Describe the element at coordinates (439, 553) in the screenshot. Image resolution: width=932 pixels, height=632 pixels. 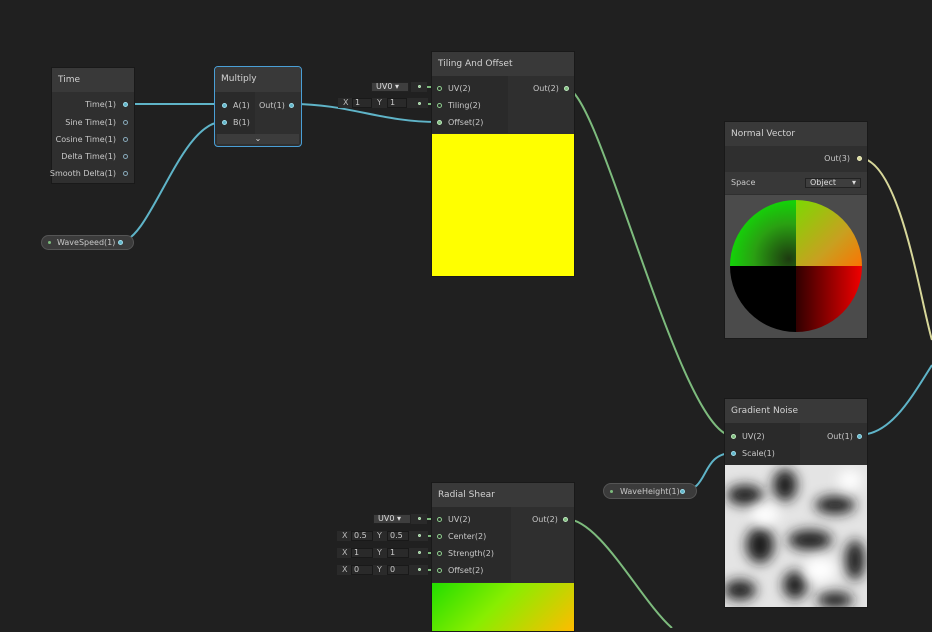
I see `shear-input-strength-port` at that location.